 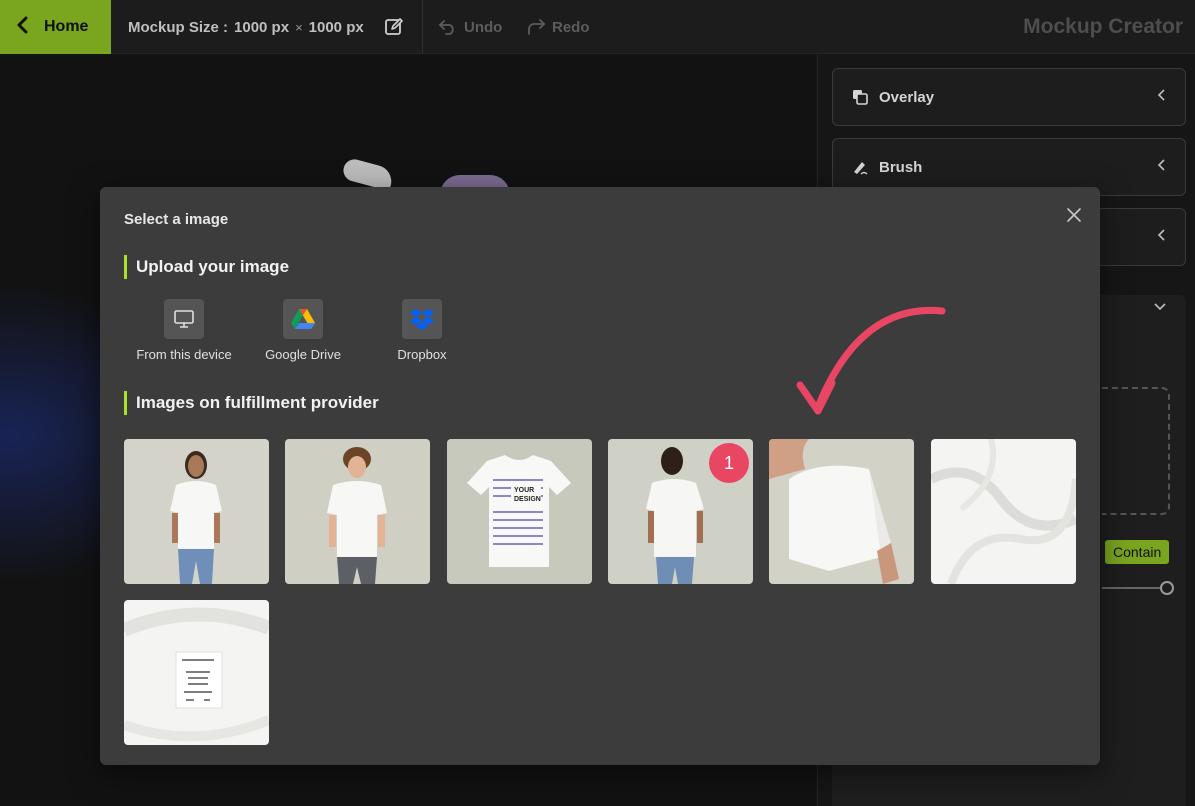 I want to click on close-icon, so click(x=1074, y=215).